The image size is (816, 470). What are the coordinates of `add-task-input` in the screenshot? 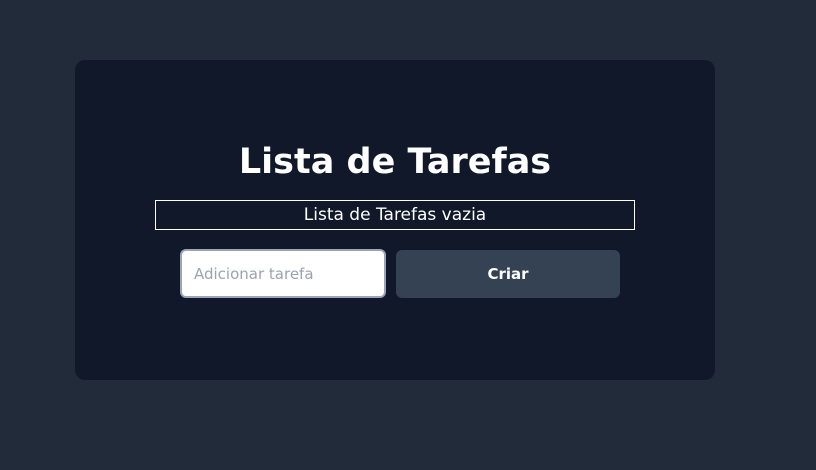 It's located at (283, 273).